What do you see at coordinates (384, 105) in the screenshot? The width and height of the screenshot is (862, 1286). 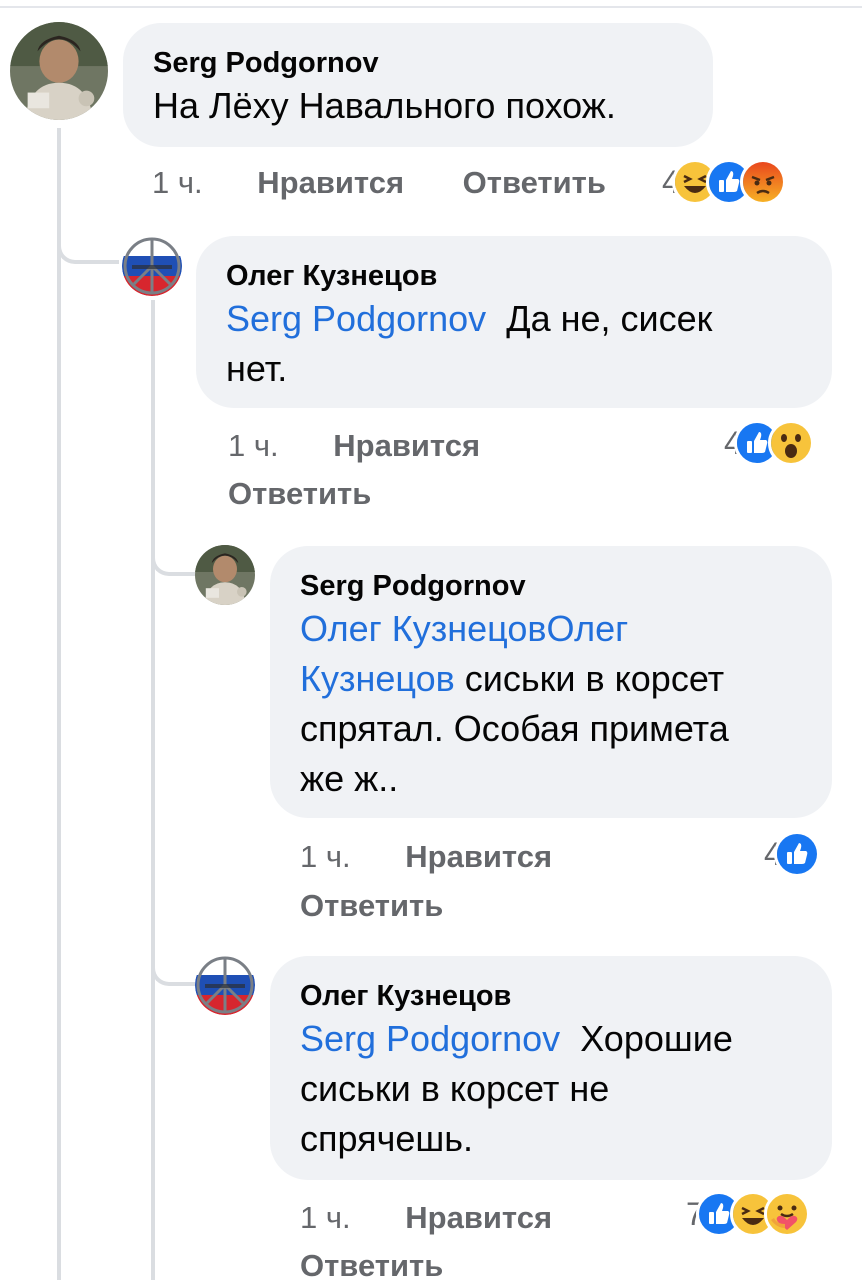 I see `comment-text: На Лёху Навального похож.` at bounding box center [384, 105].